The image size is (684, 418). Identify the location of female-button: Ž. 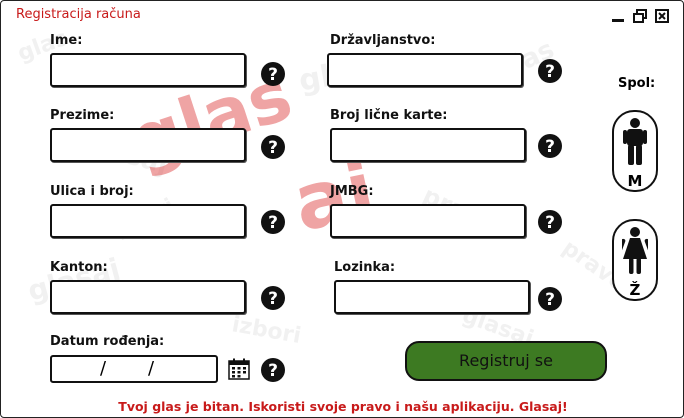
(635, 260).